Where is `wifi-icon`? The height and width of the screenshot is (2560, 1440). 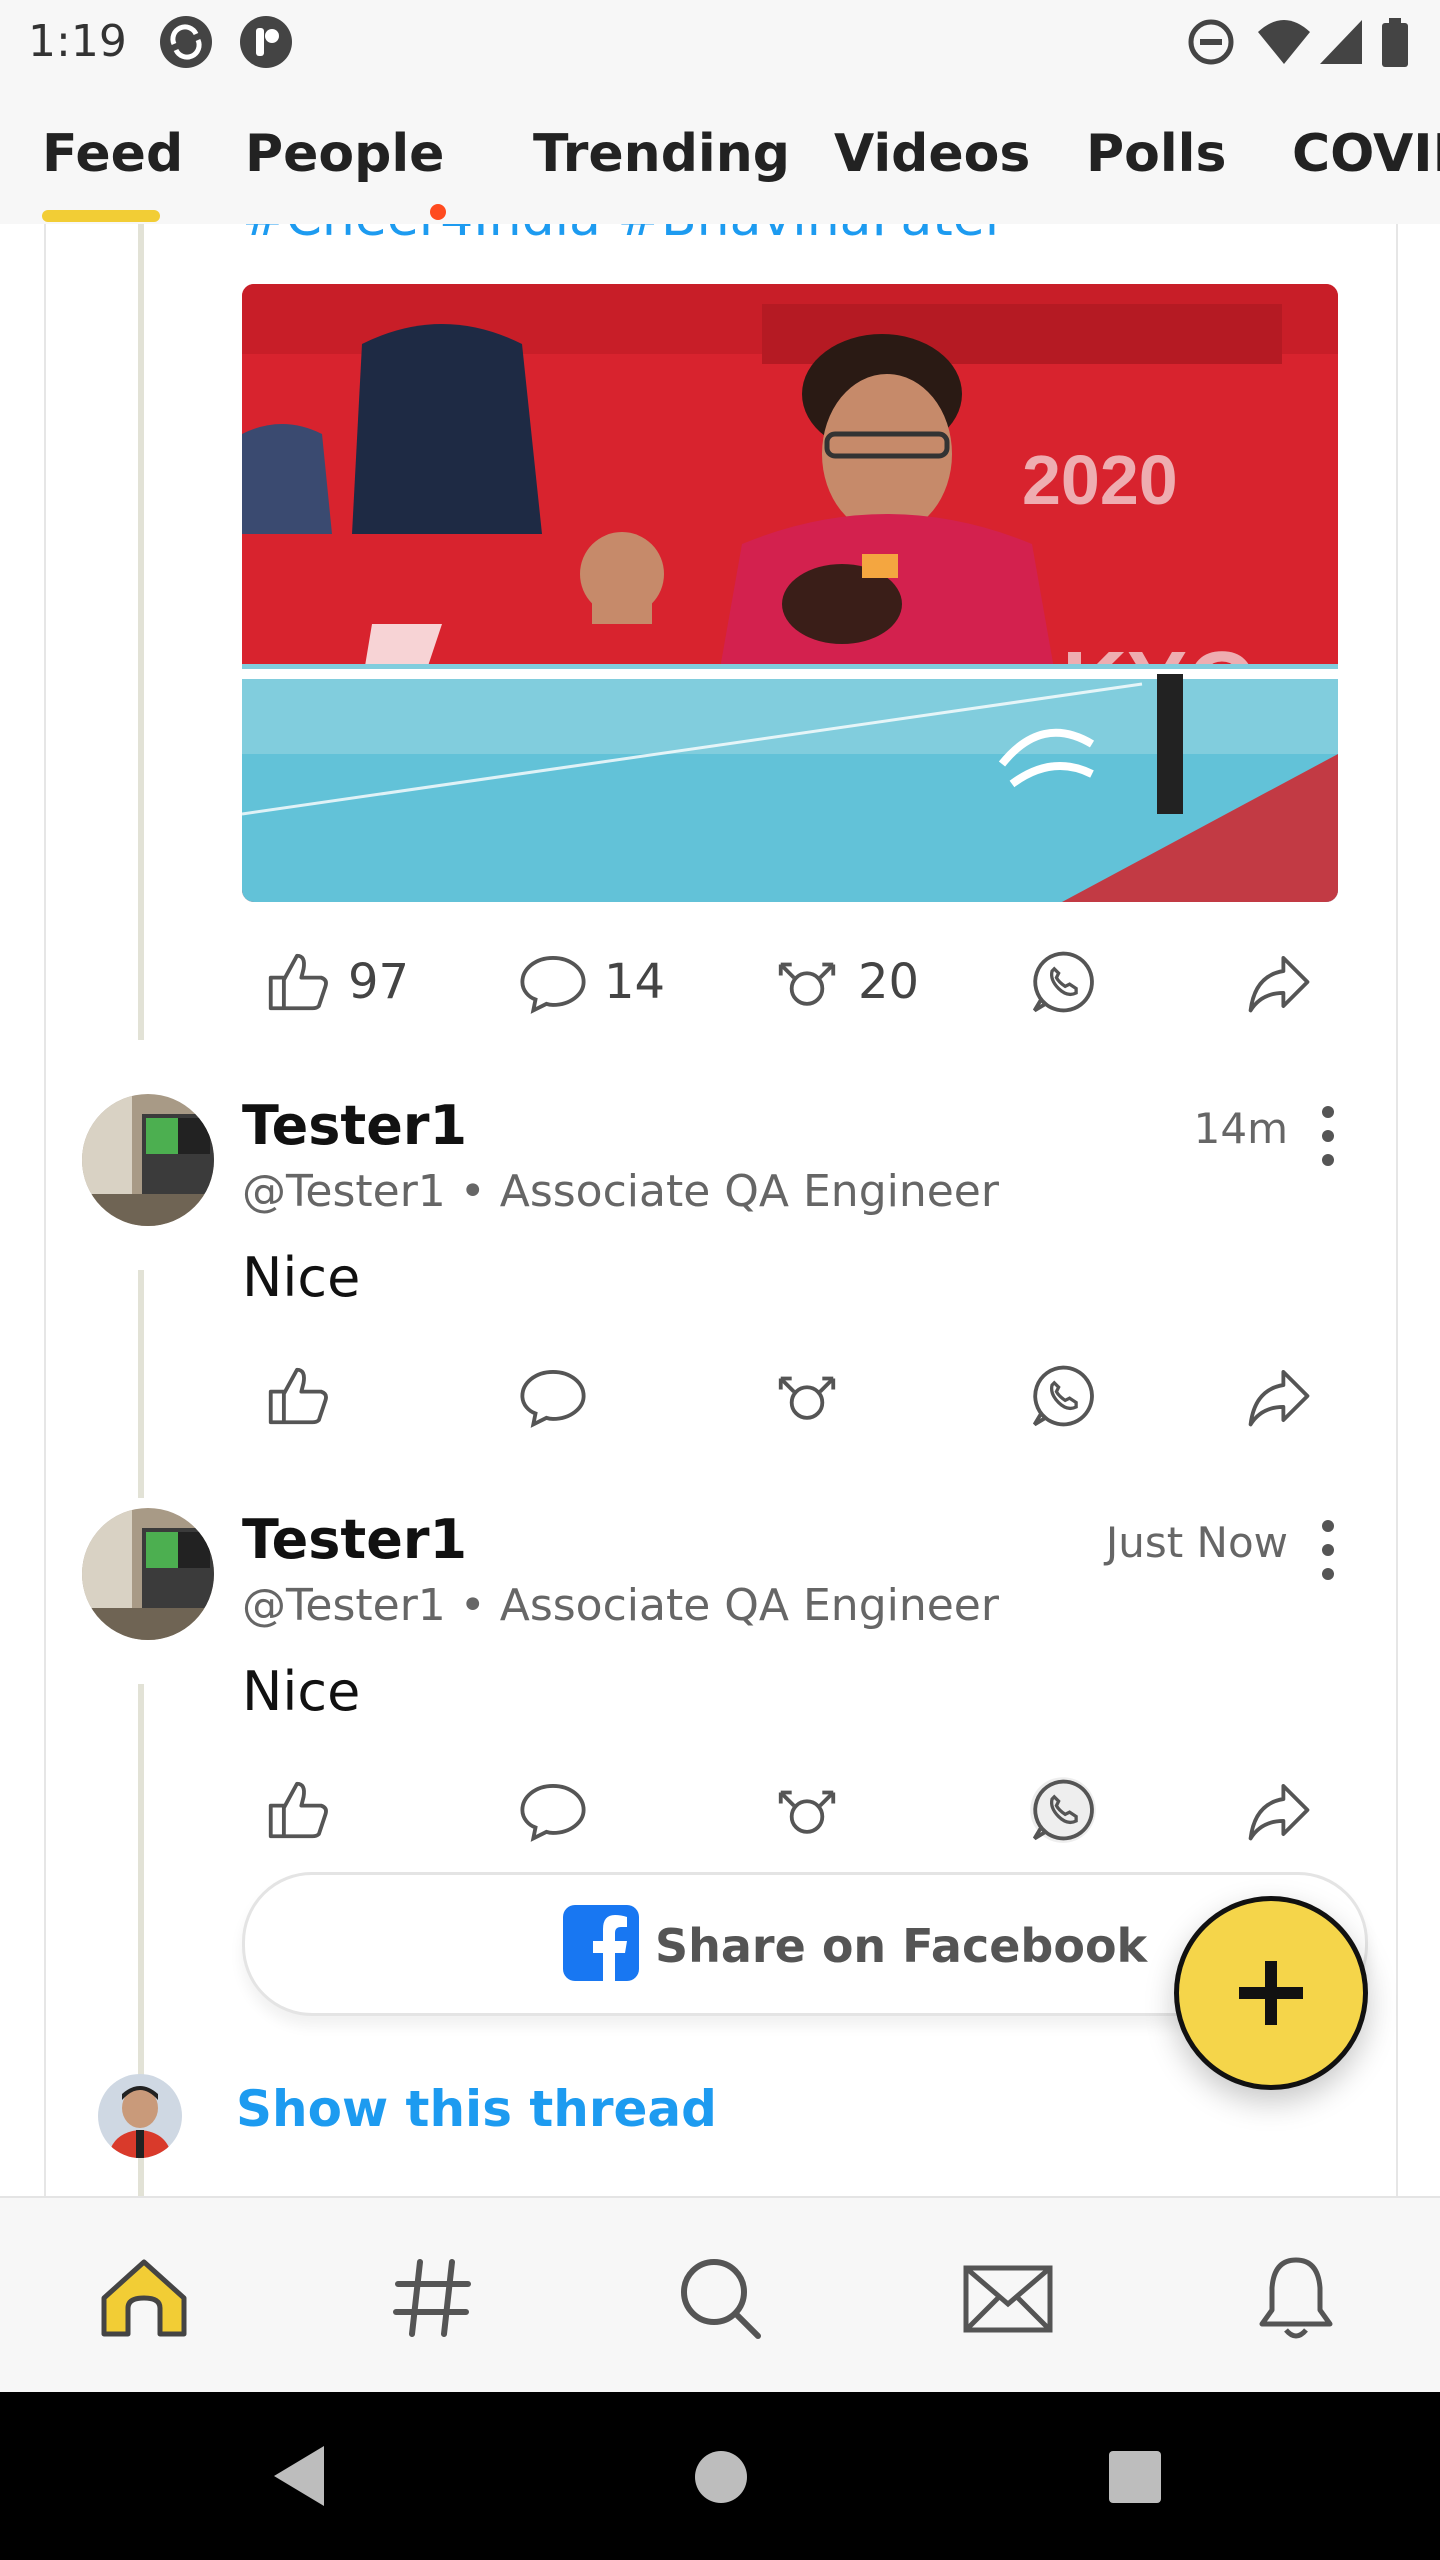
wifi-icon is located at coordinates (1284, 44).